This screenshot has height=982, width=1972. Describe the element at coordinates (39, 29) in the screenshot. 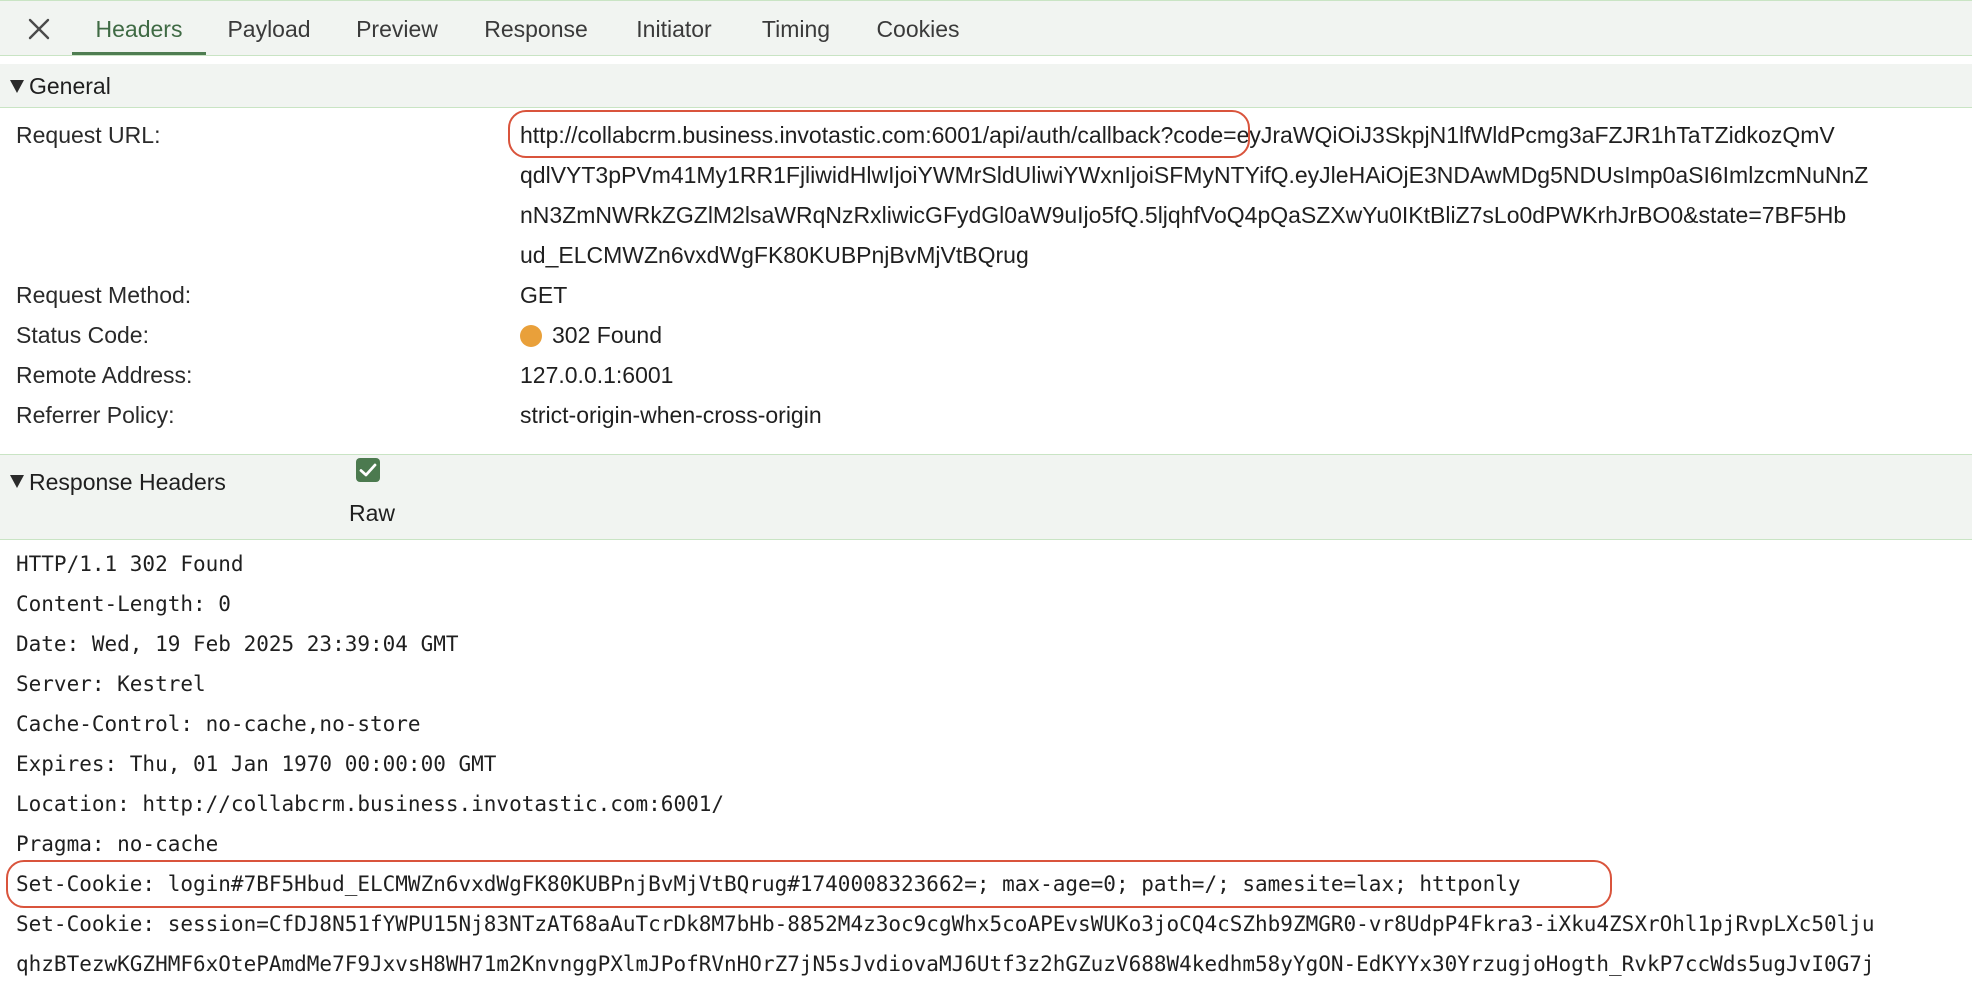

I see `close-icon` at that location.